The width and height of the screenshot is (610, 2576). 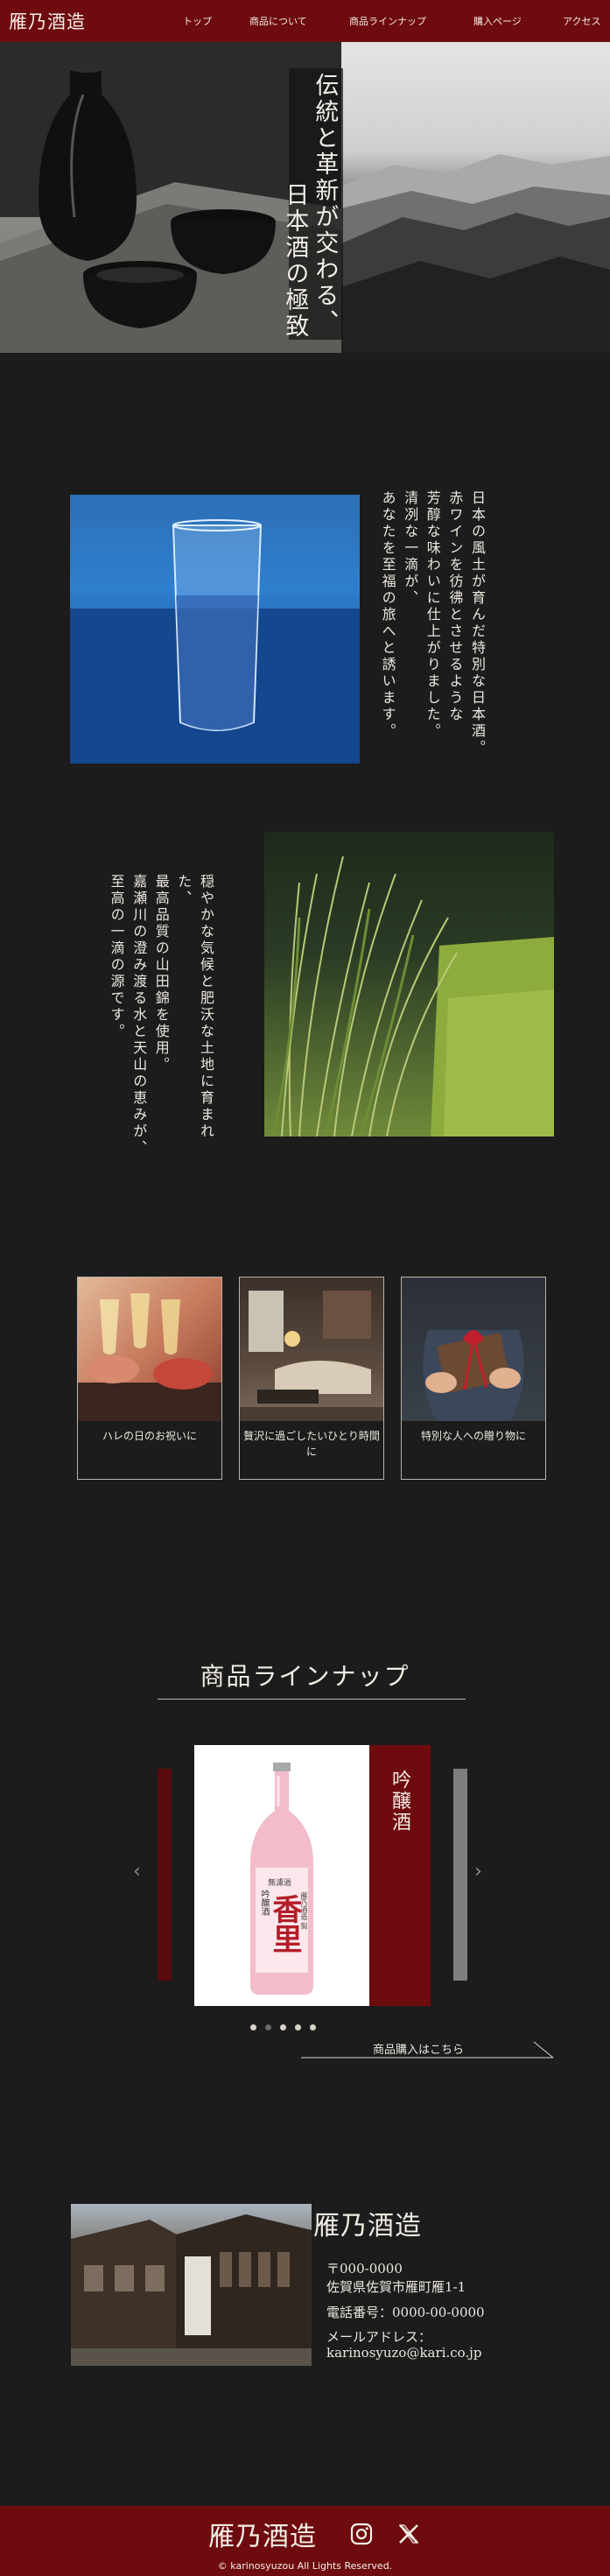 I want to click on access-address: 佐賀県佐賀市雁町雁1-1, so click(x=396, y=2287).